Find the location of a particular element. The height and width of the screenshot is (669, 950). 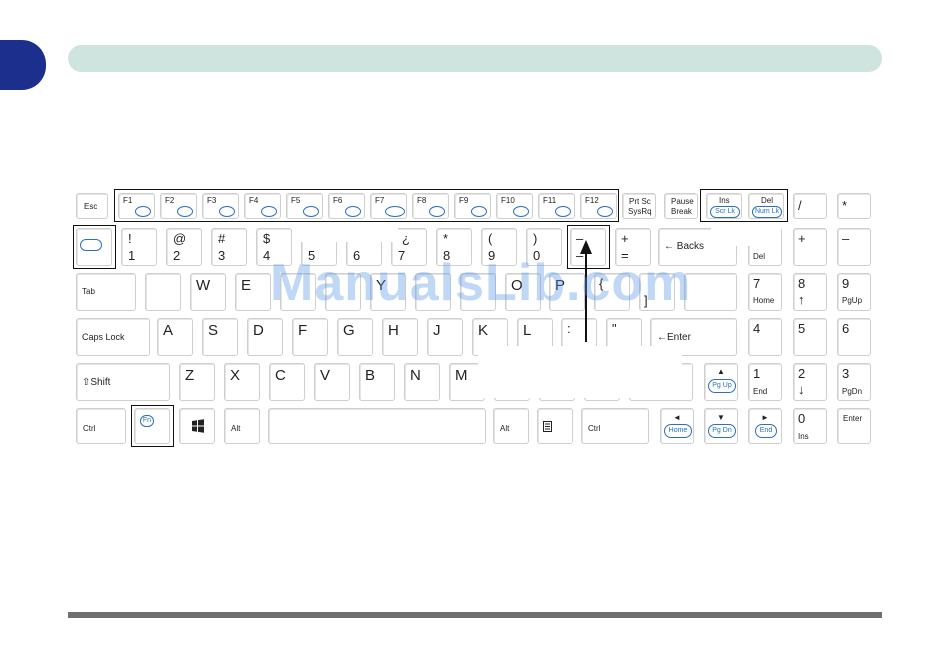

key-num-2-bottom: ↓ is located at coordinates (801, 389).